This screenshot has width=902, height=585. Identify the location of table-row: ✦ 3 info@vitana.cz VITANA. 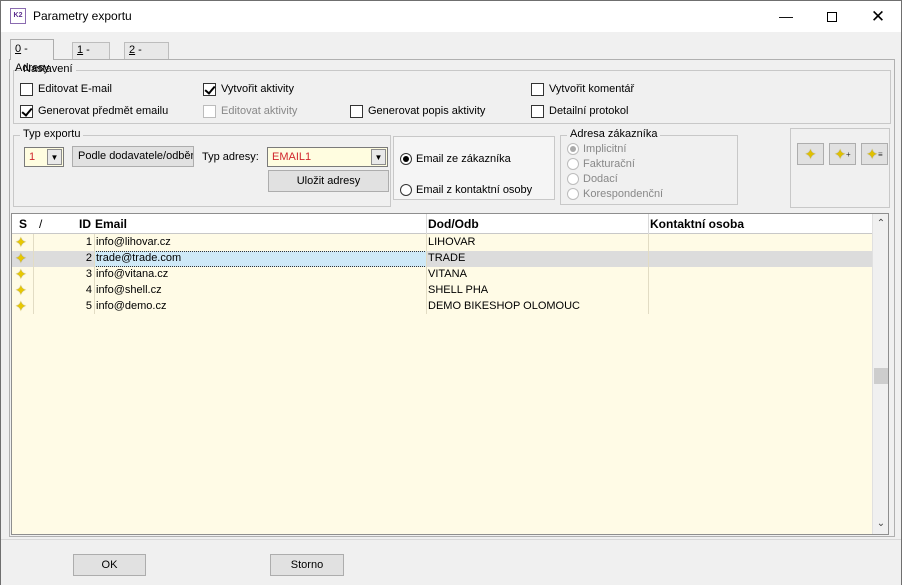
(443, 275).